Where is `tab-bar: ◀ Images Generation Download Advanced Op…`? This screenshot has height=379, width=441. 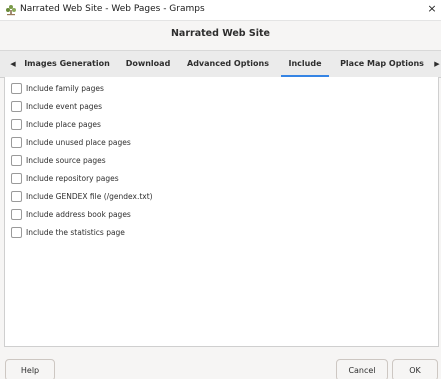 tab-bar: ◀ Images Generation Download Advanced Op… is located at coordinates (220, 64).